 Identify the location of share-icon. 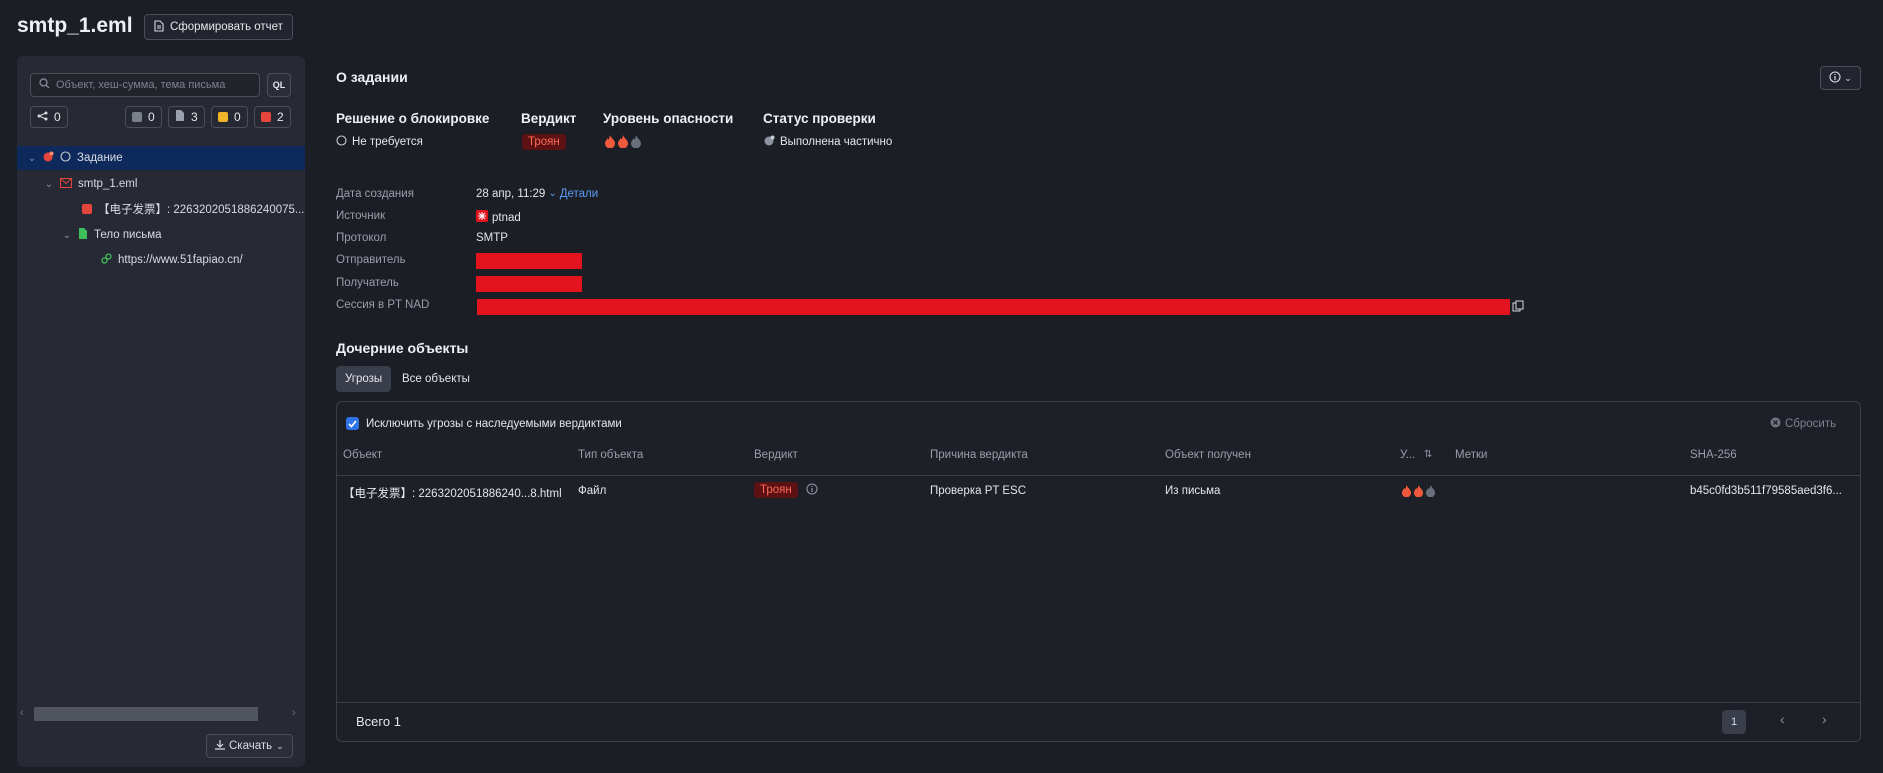
(42, 117).